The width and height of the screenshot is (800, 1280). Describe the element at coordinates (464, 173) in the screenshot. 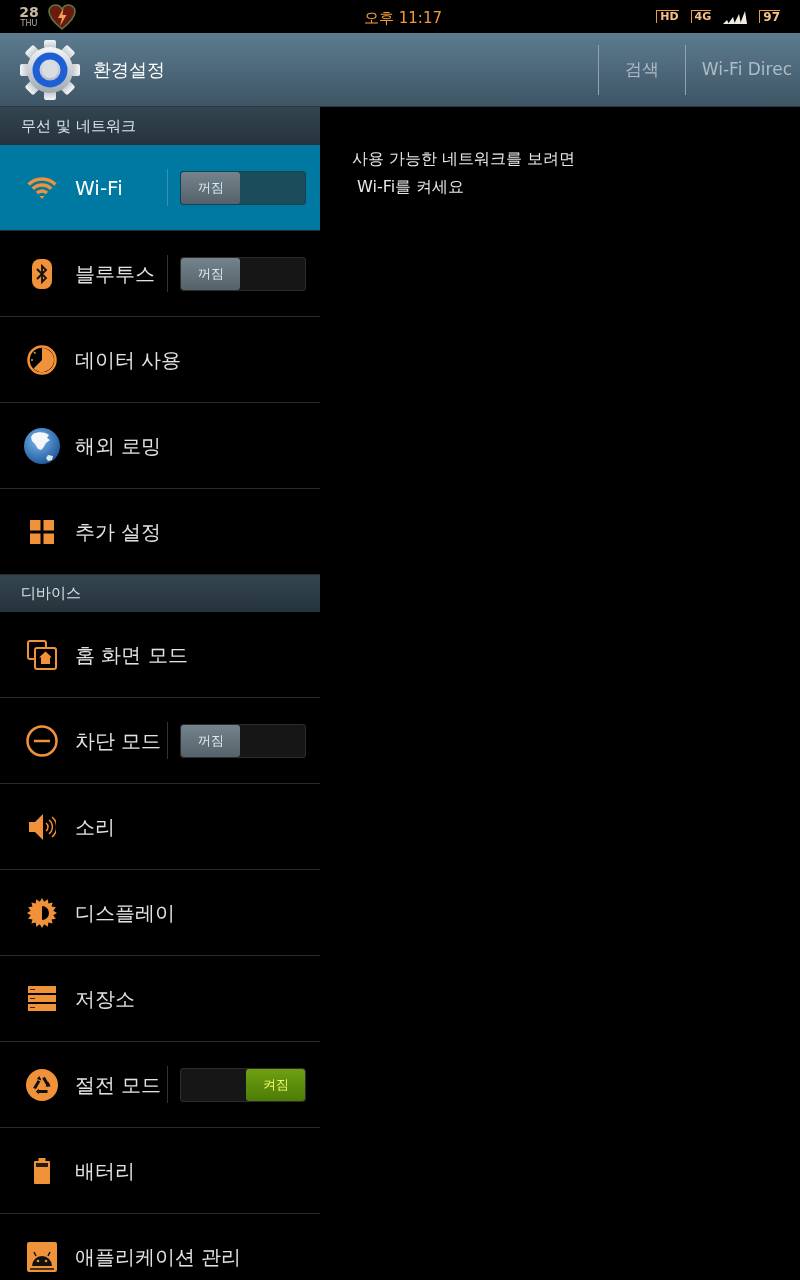

I see `detail-message: 사용 가능한 네트워크를 보려면 Wi-Fi를 켜세요` at that location.